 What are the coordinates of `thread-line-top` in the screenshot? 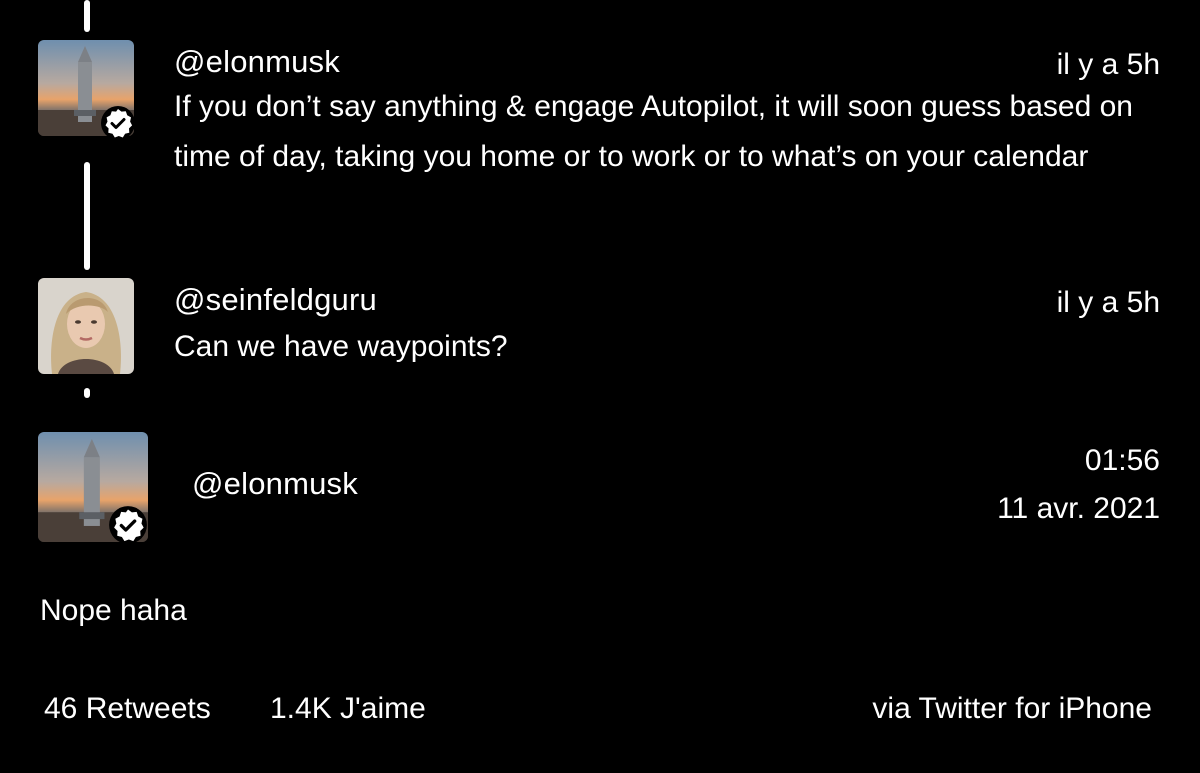 It's located at (87, 16).